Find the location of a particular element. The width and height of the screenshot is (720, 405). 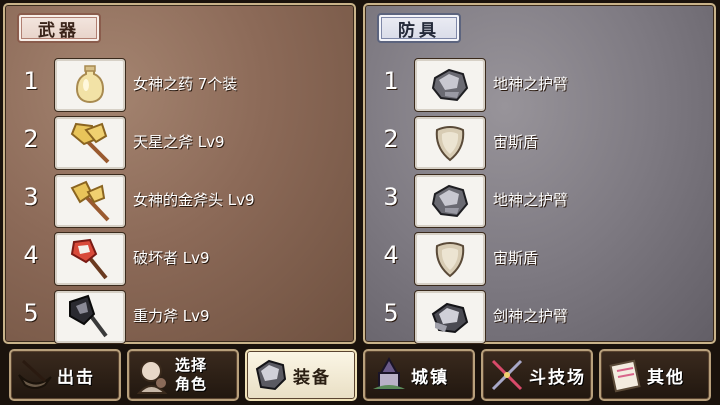

armor-row-5: 5 剑神之护臂 is located at coordinates (539, 317).